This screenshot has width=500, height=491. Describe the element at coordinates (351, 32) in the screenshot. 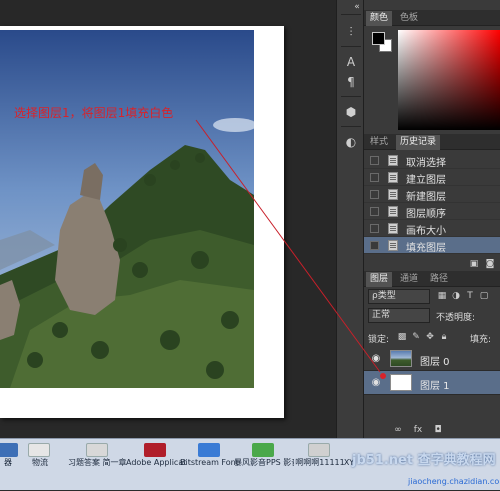

I see `paragraph-align-icon: ⫶` at that location.